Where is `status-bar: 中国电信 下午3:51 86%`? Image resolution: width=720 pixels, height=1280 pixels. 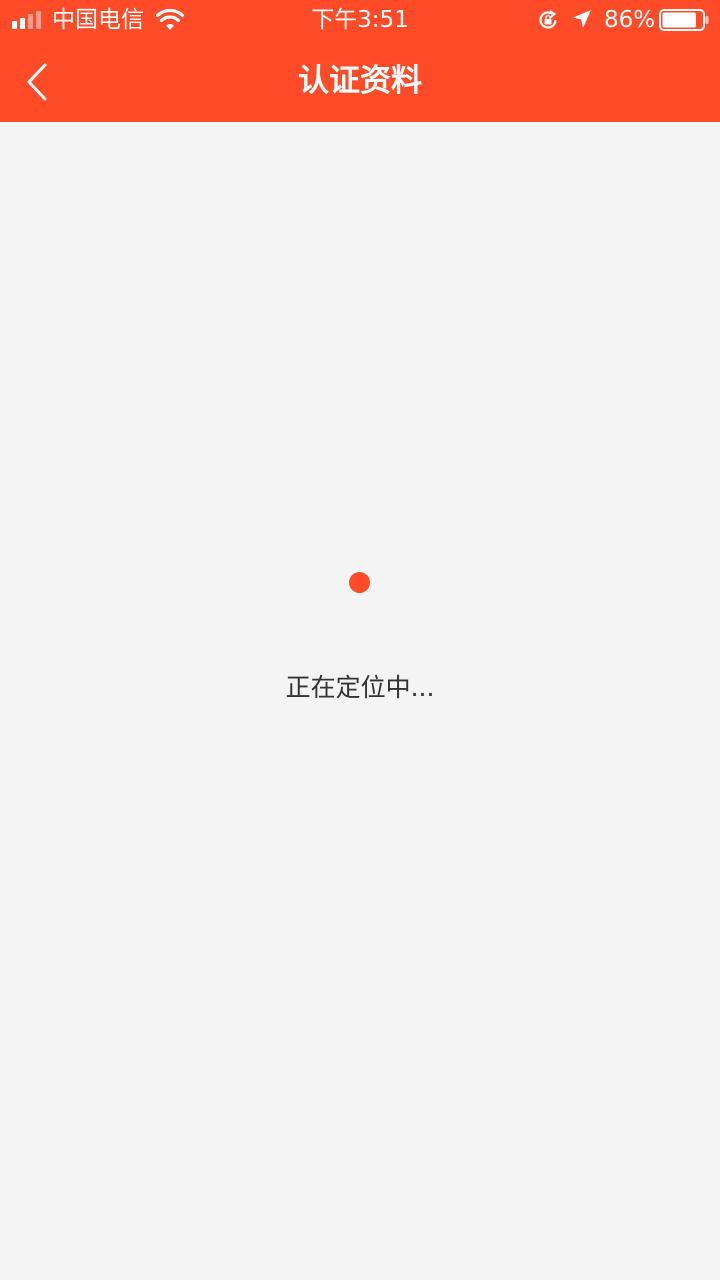 status-bar: 中国电信 下午3:51 86% is located at coordinates (360, 20).